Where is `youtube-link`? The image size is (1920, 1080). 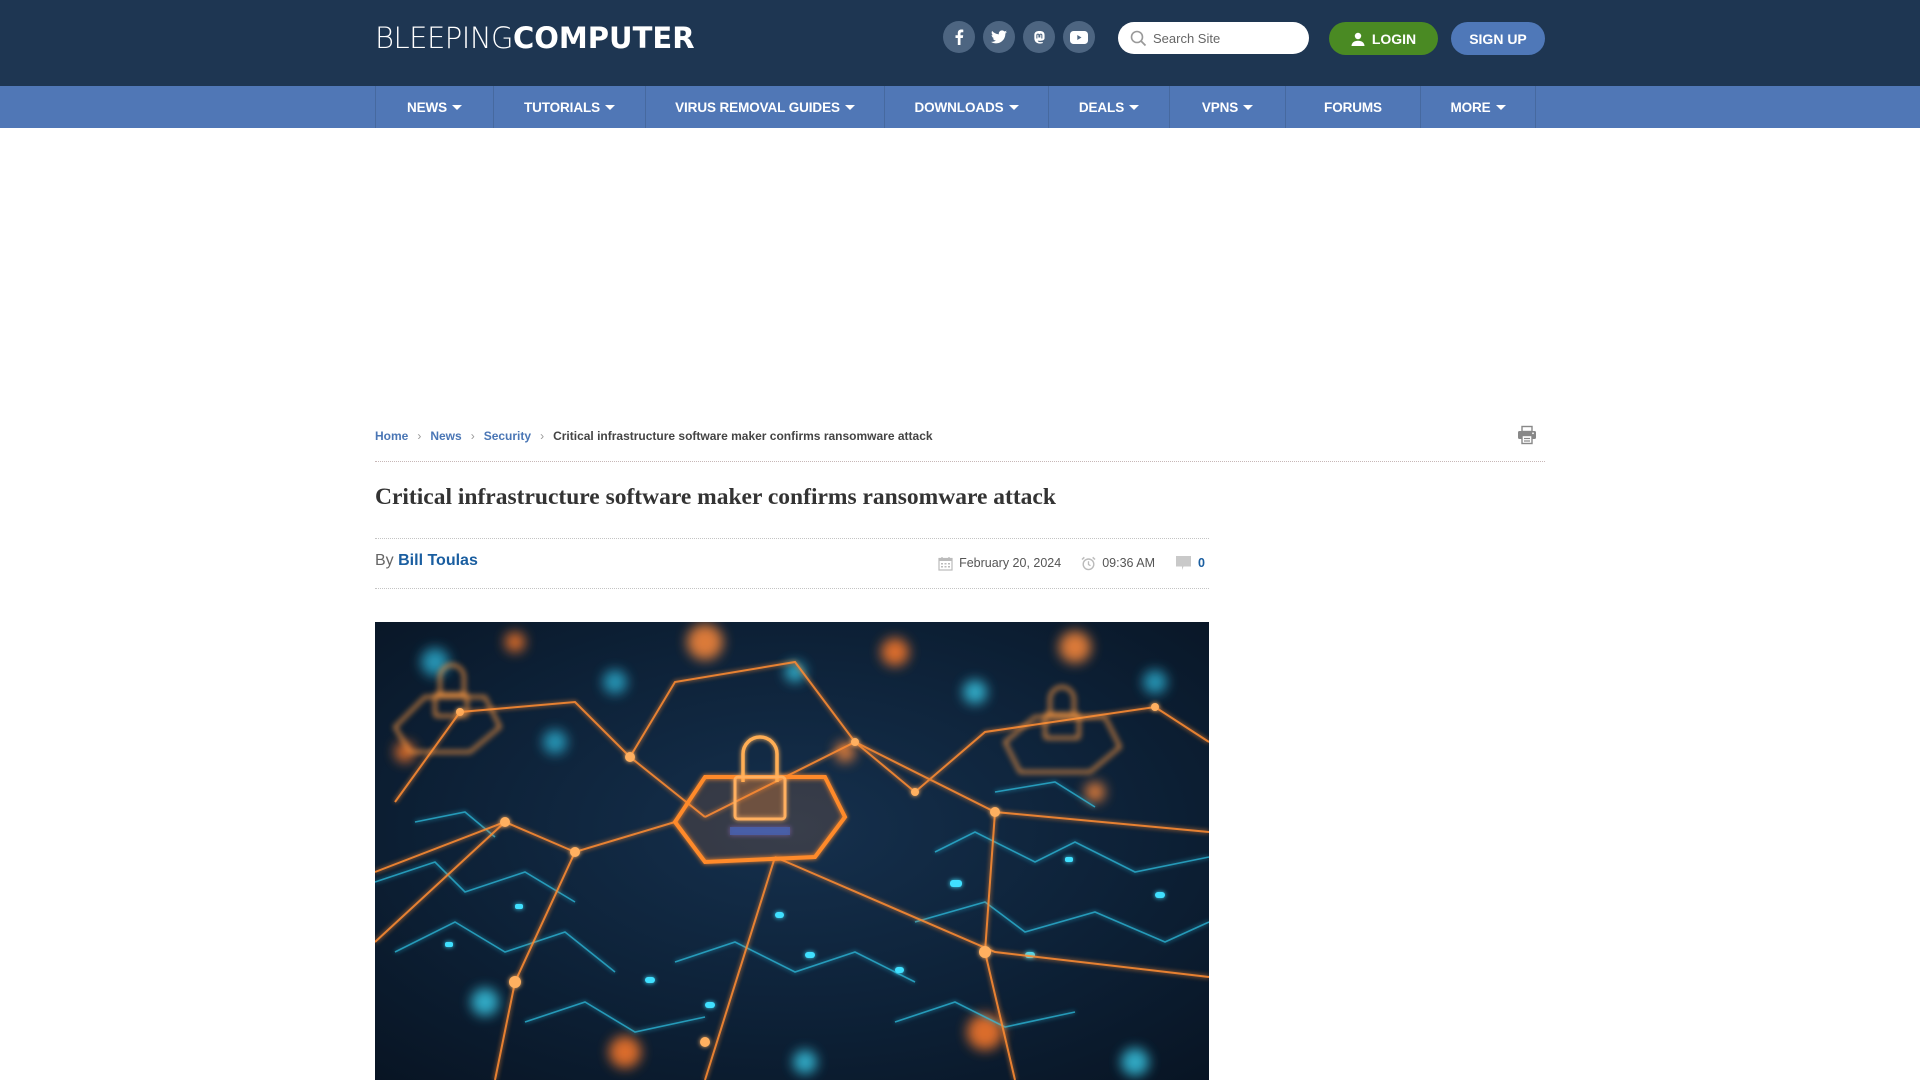 youtube-link is located at coordinates (1079, 37).